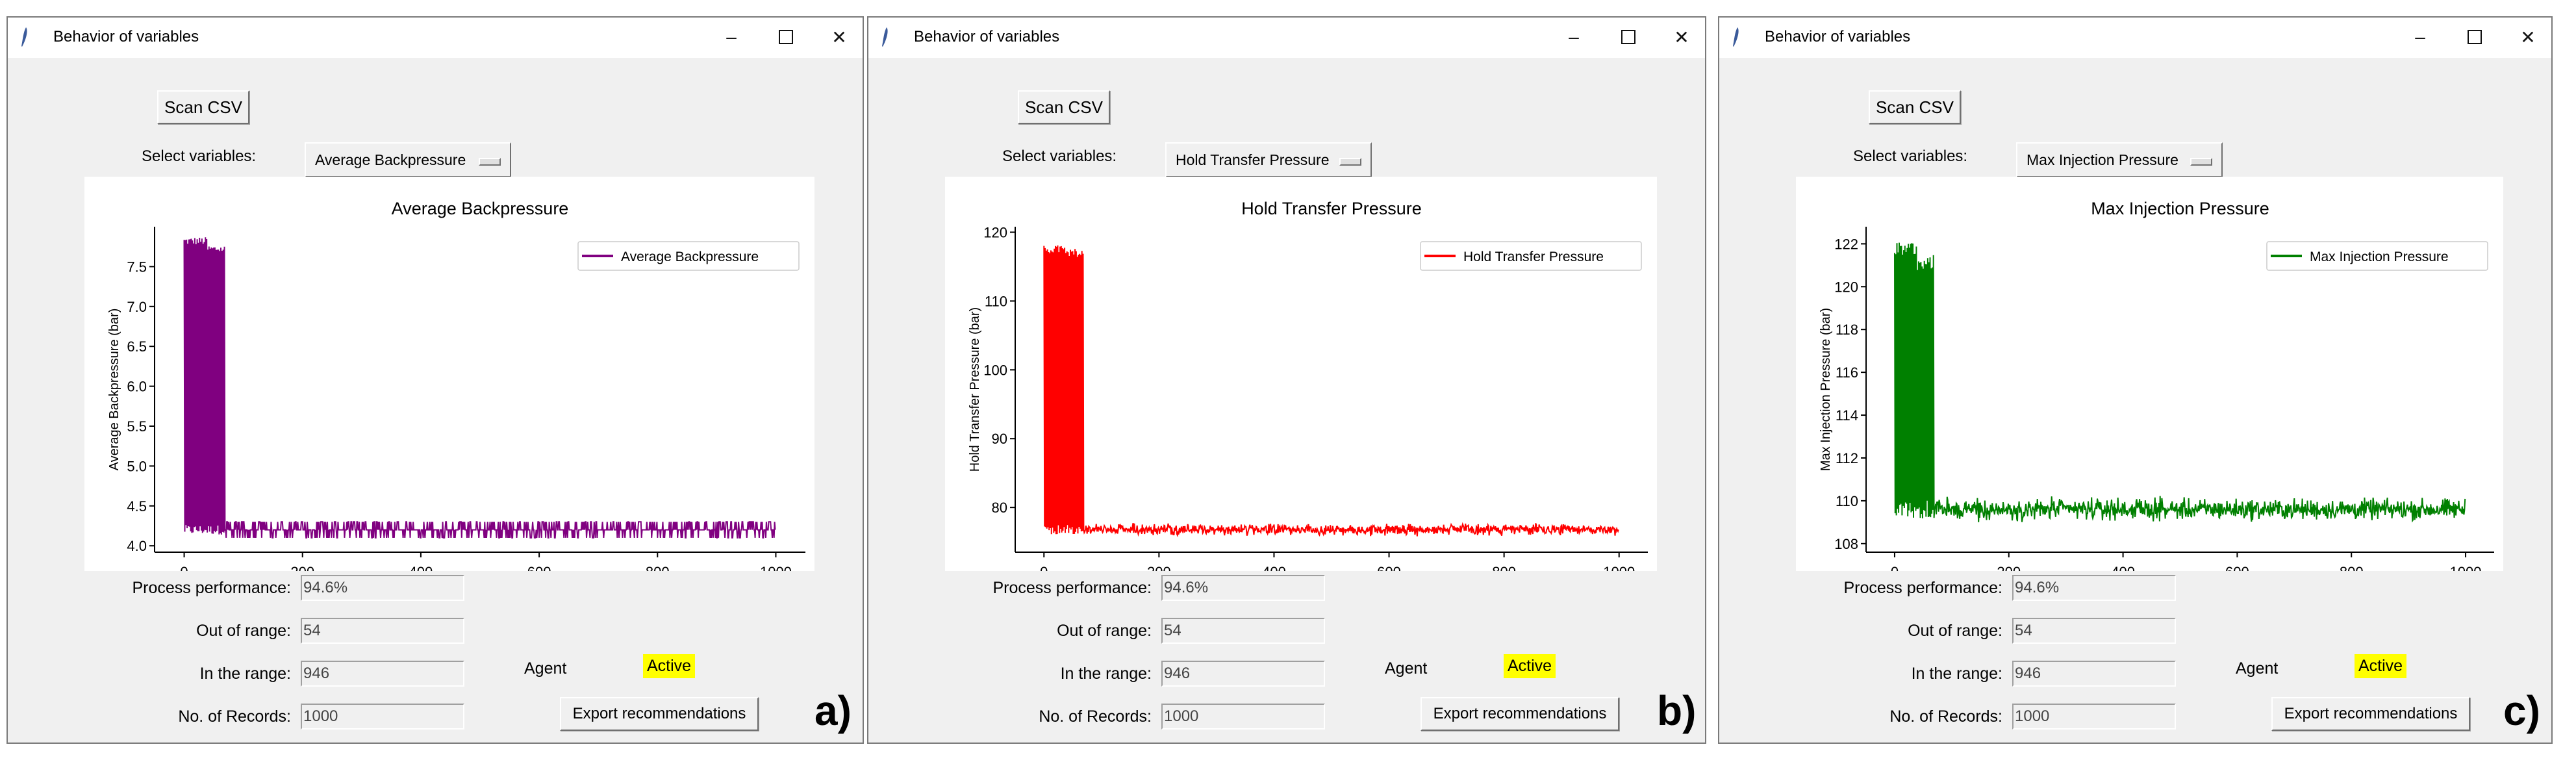 This screenshot has height=762, width=2576. Describe the element at coordinates (1736, 37) in the screenshot. I see `feather-icon` at that location.